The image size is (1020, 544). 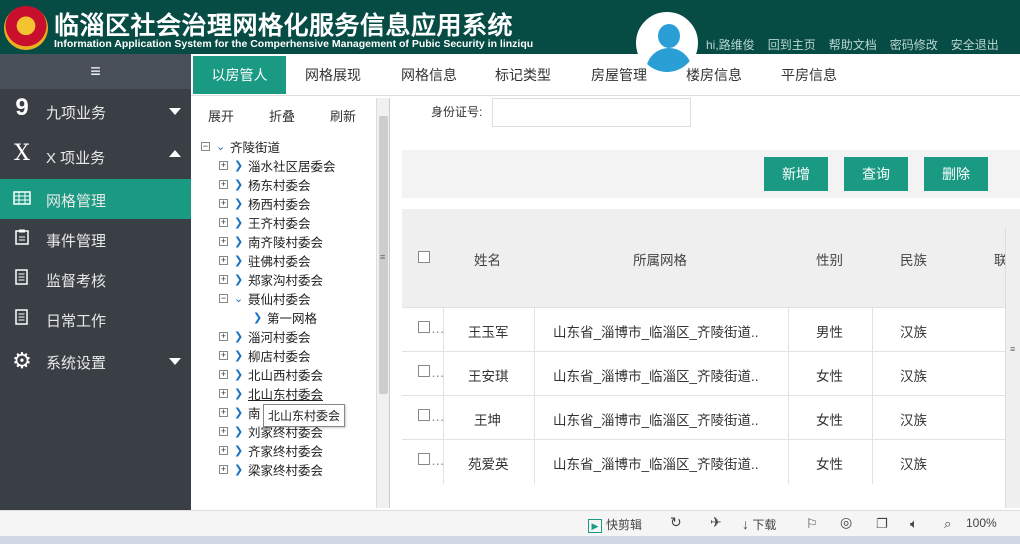 What do you see at coordinates (26, 28) in the screenshot?
I see `emblem-logo: ★` at bounding box center [26, 28].